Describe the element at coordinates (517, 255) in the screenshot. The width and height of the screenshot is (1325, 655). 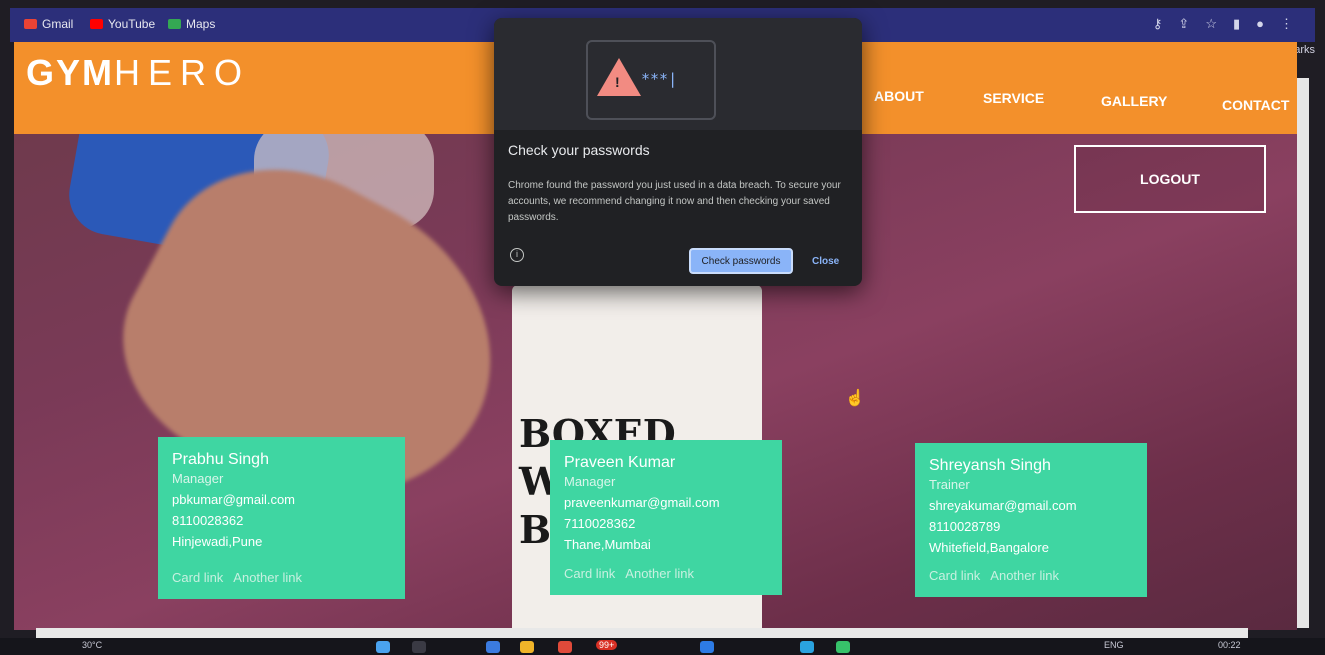
I see `info-icon: i` at that location.